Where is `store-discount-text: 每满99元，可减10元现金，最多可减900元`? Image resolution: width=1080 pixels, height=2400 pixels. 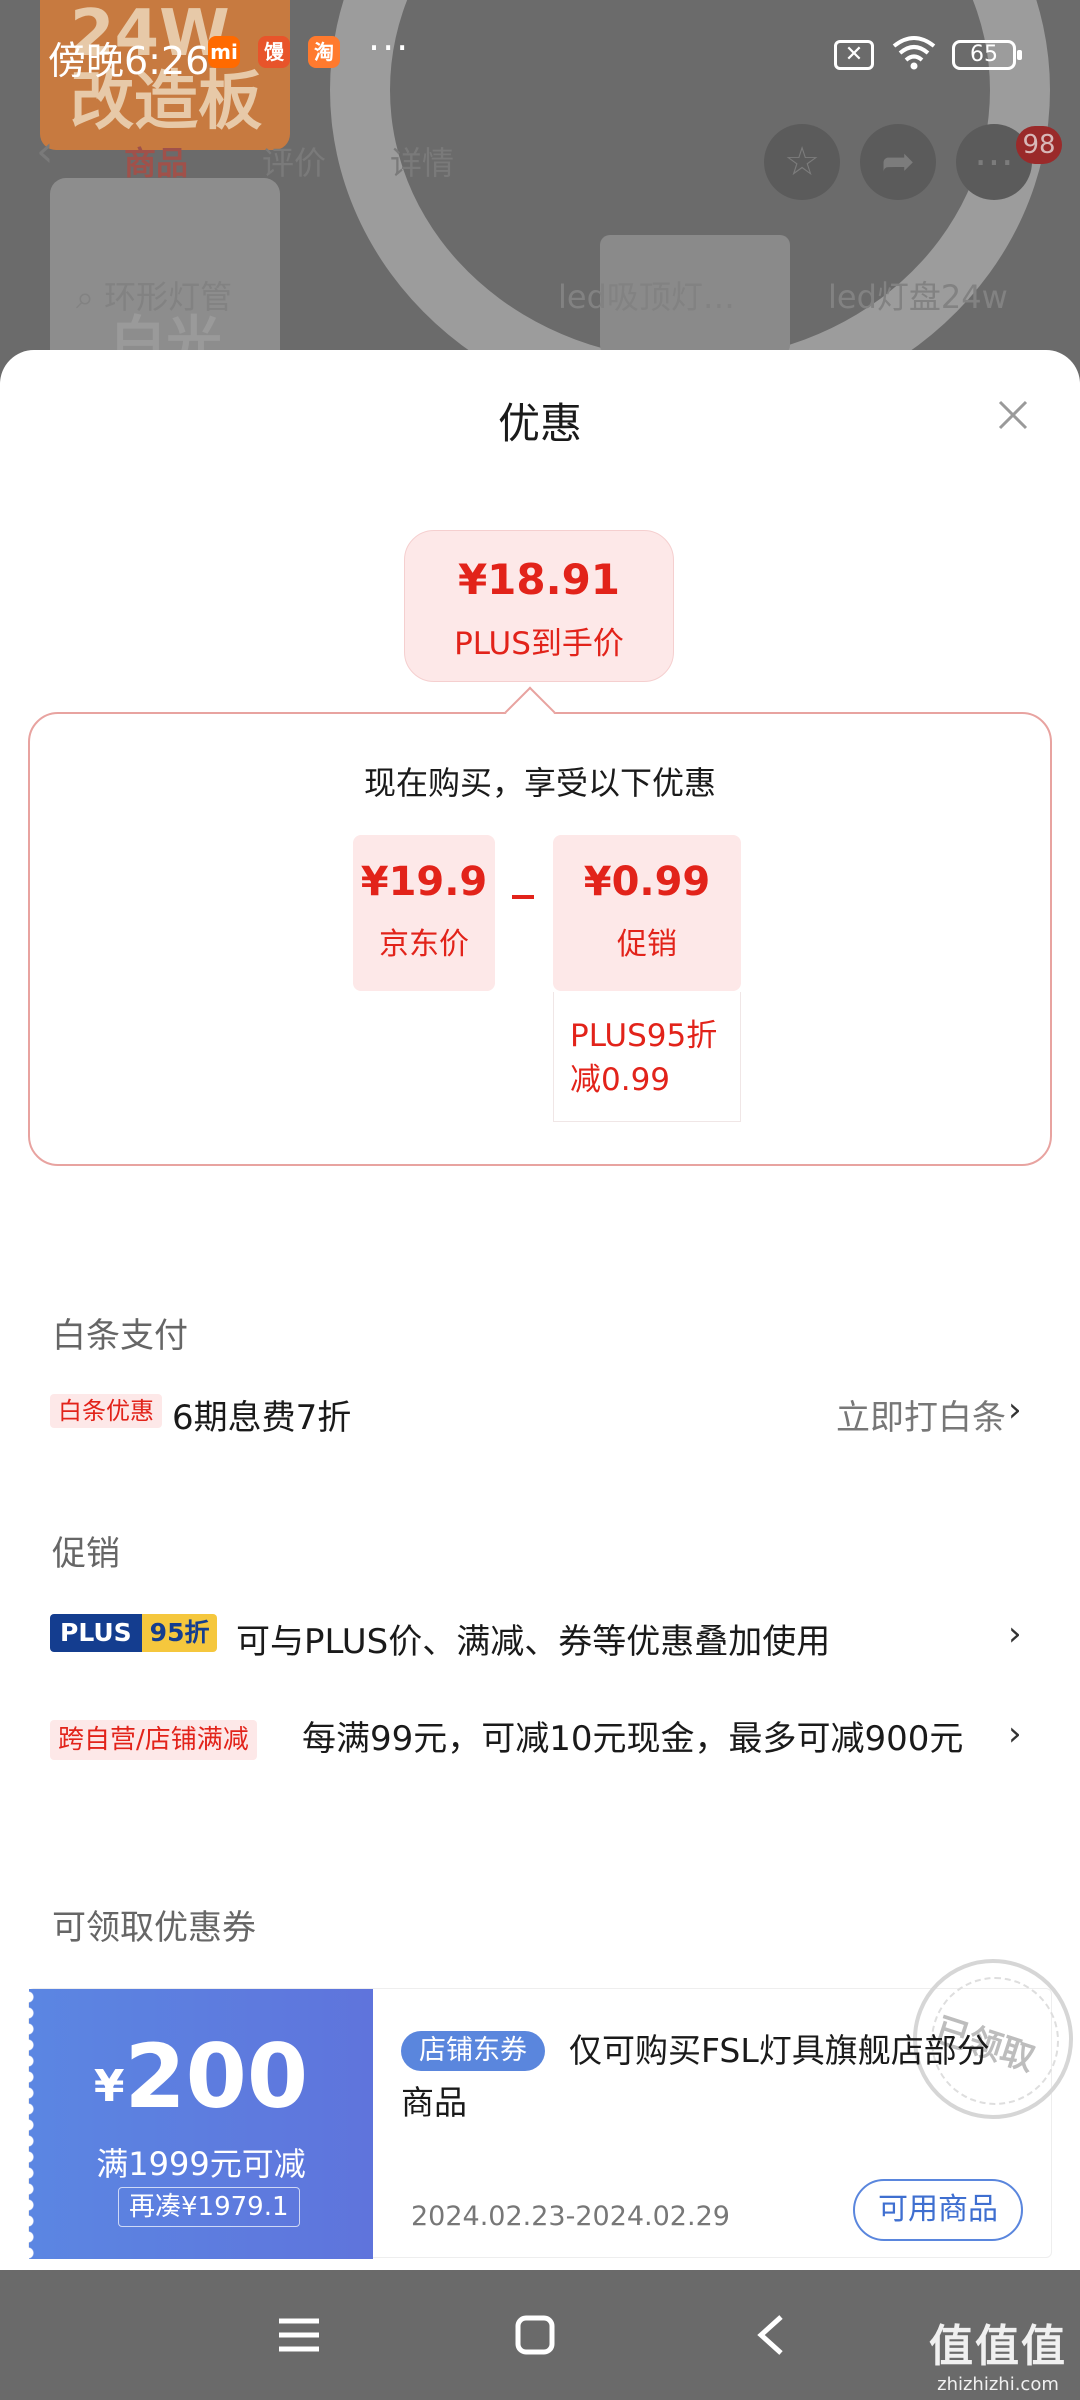 store-discount-text: 每满99元，可减10元现金，最多可减900元 is located at coordinates (642, 1739).